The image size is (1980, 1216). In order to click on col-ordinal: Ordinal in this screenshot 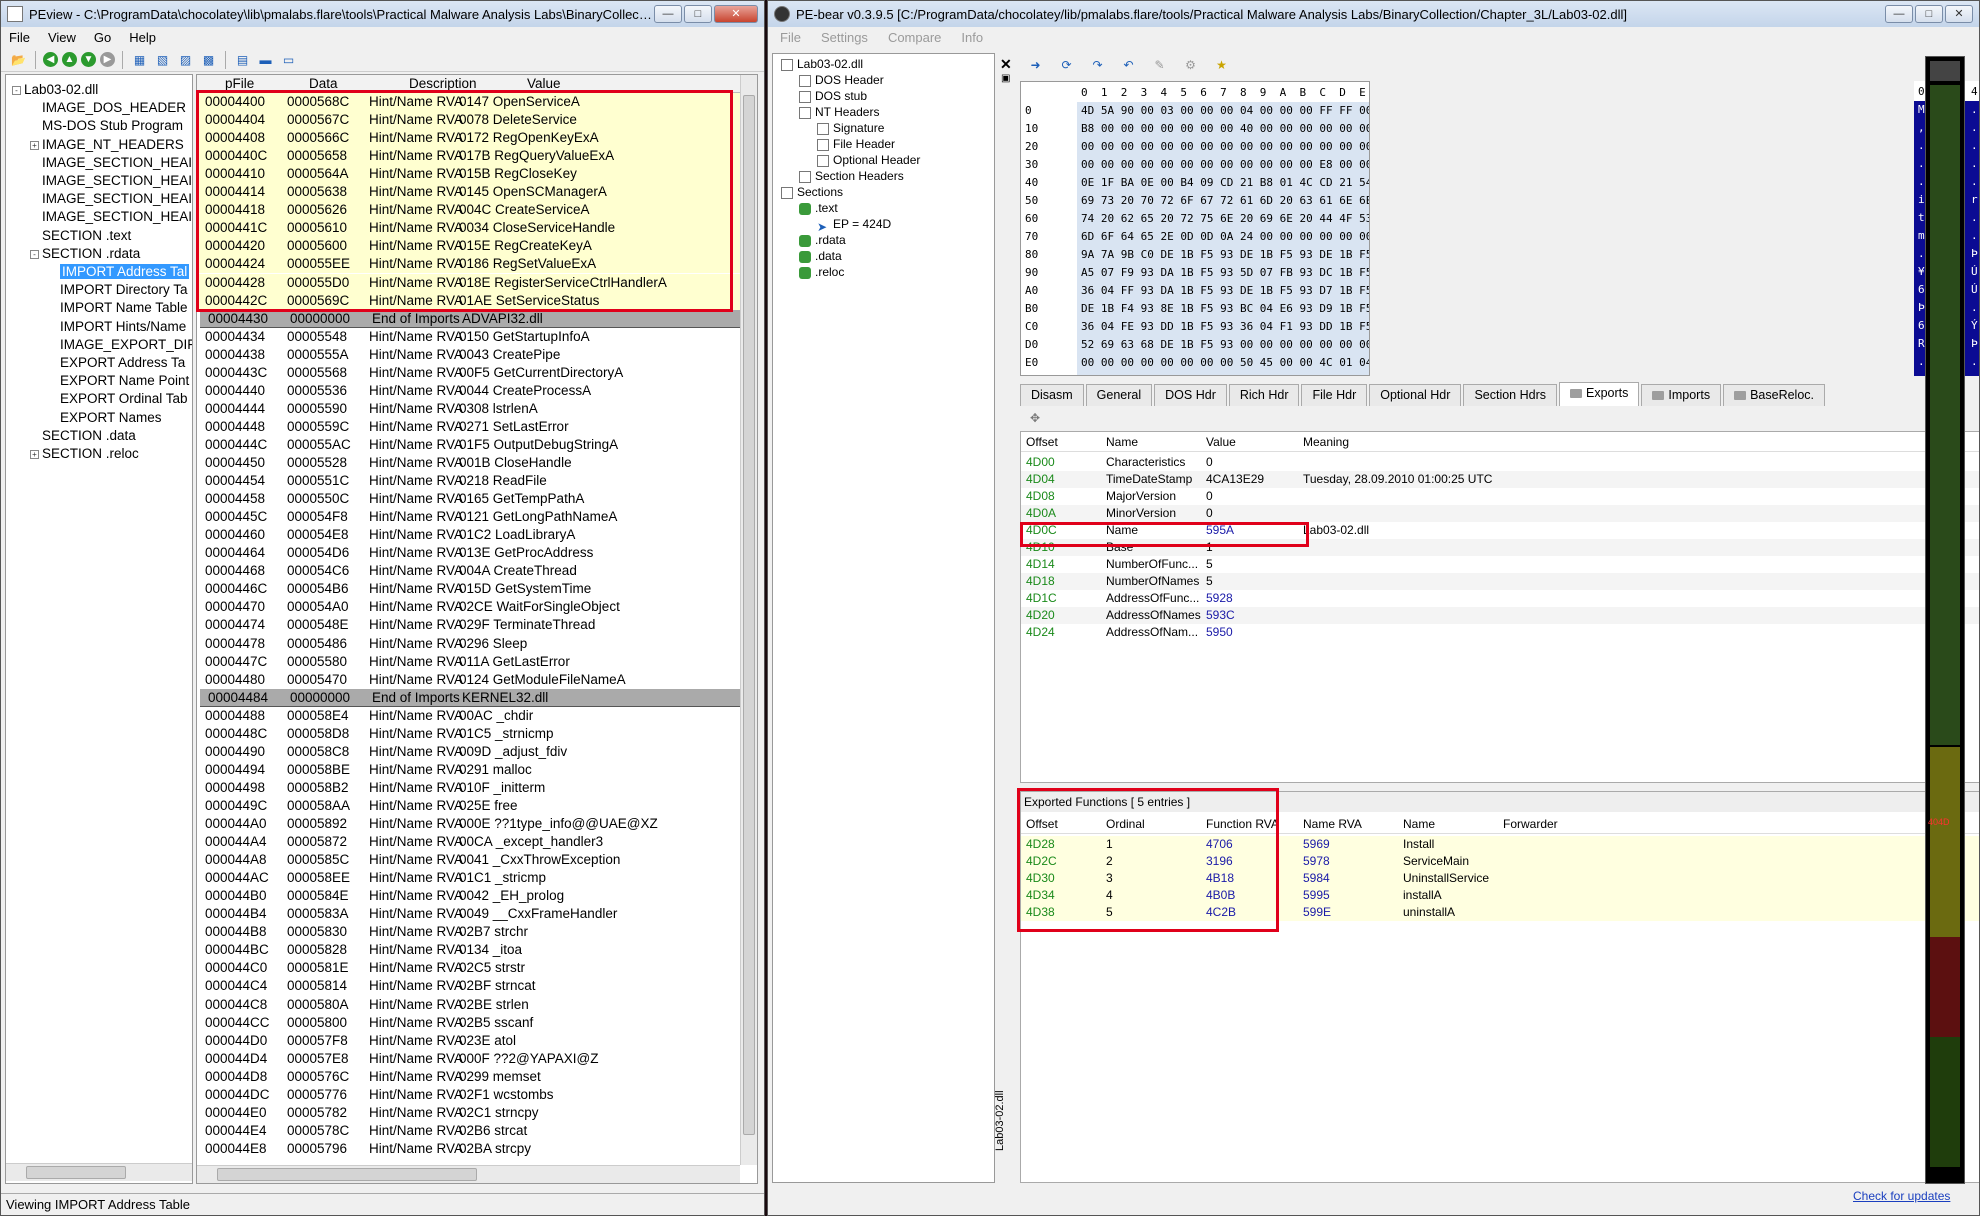, I will do `click(1125, 824)`.